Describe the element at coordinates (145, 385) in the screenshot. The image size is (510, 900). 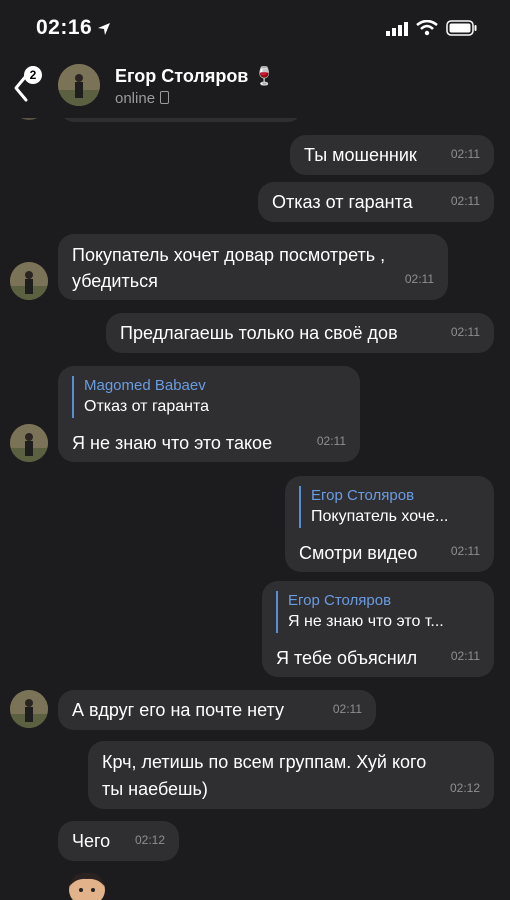
I see `reply-author: Magomed Babaev` at that location.